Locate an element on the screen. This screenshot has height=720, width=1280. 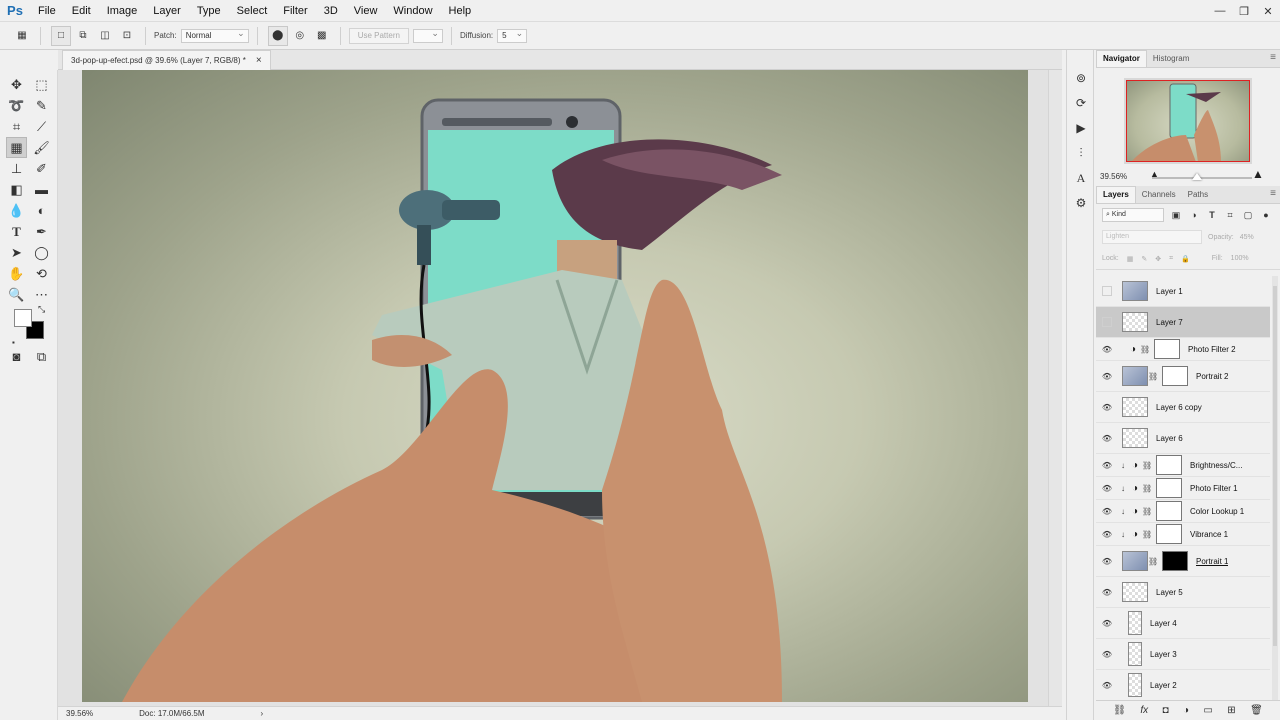
layer-row: 👁 ⛓ Portrait 1 is located at coordinates (1183, 561).